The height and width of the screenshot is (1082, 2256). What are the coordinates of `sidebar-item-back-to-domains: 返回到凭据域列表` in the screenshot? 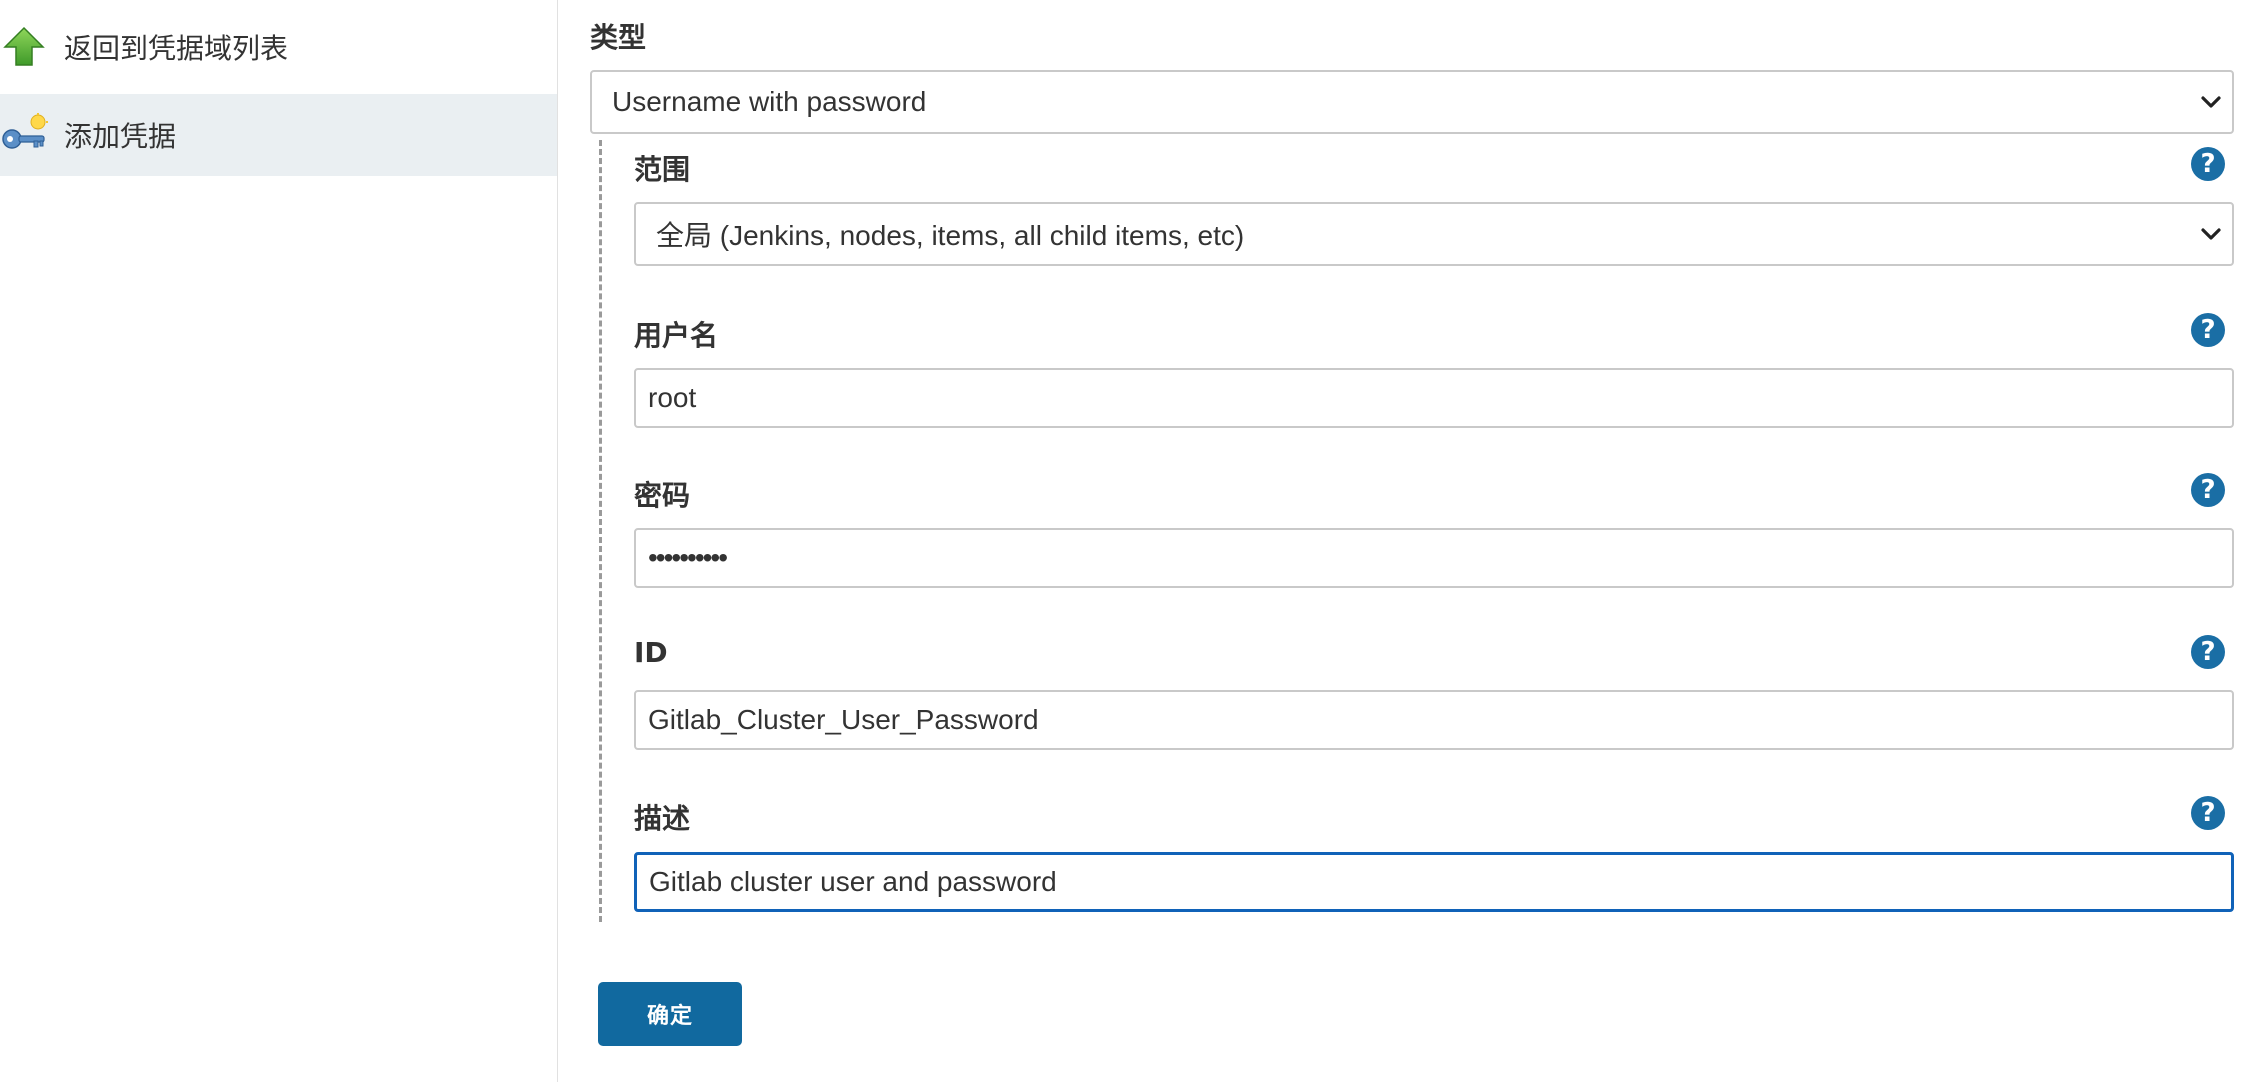 It's located at (278, 47).